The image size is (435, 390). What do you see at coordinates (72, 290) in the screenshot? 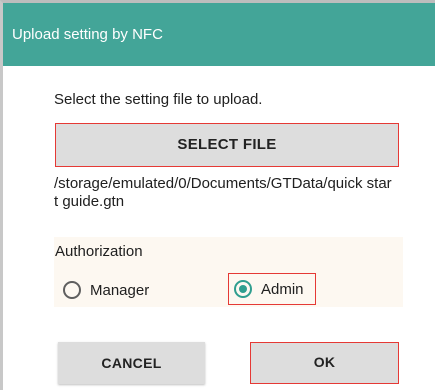
I see `radio-unchecked-icon` at bounding box center [72, 290].